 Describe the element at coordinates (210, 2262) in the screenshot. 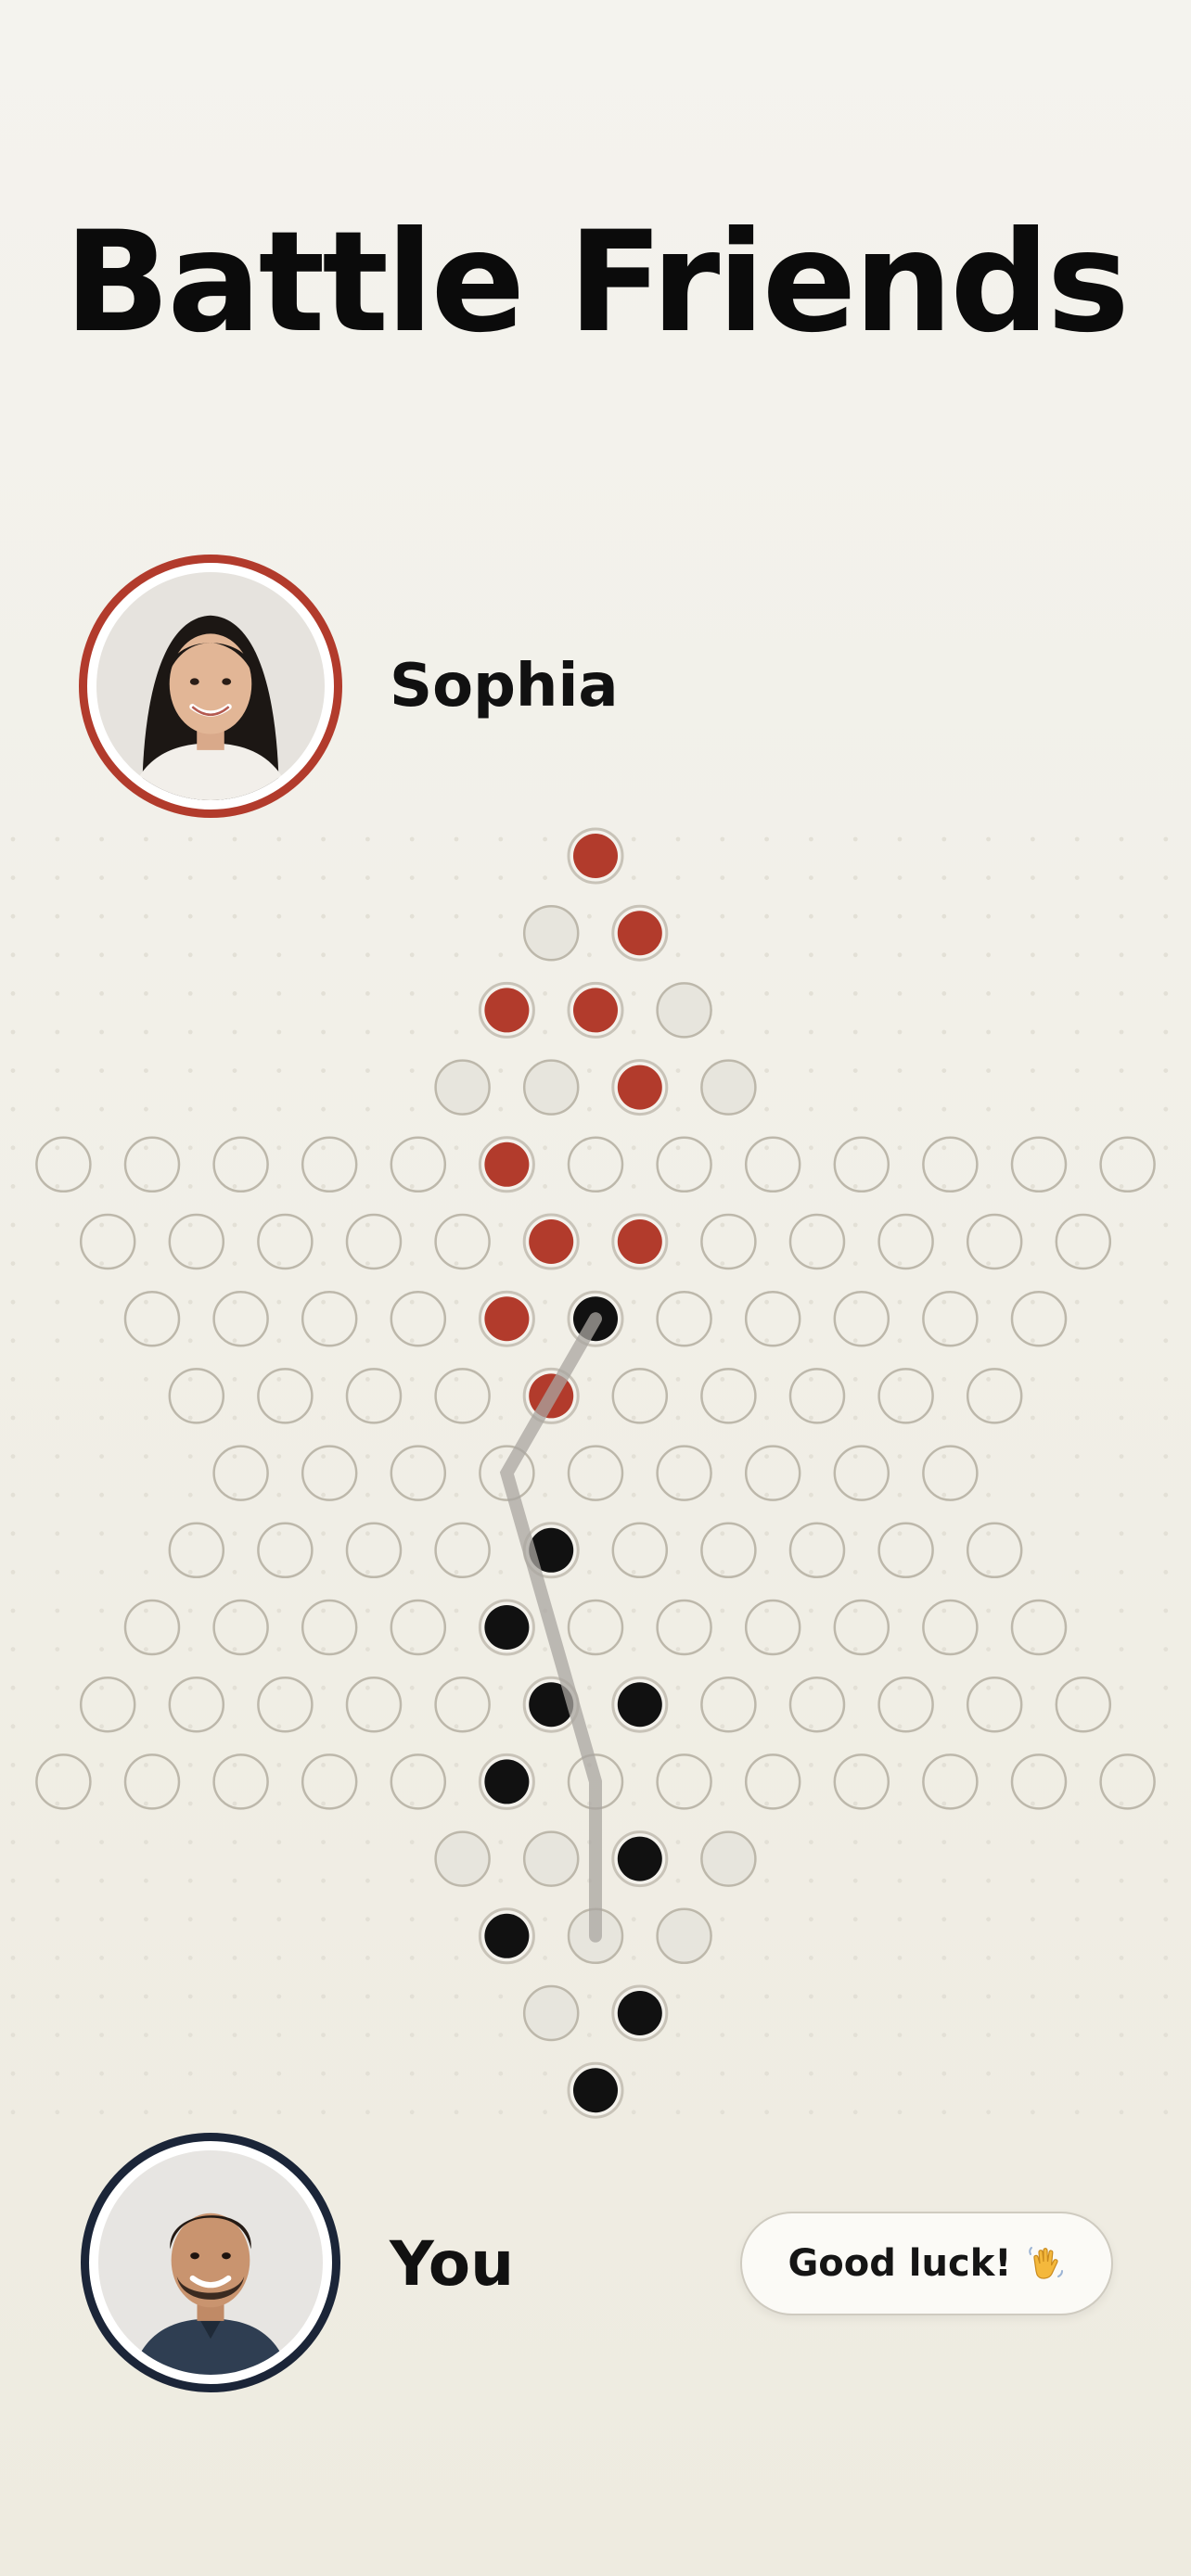

I see `player-avatar` at that location.